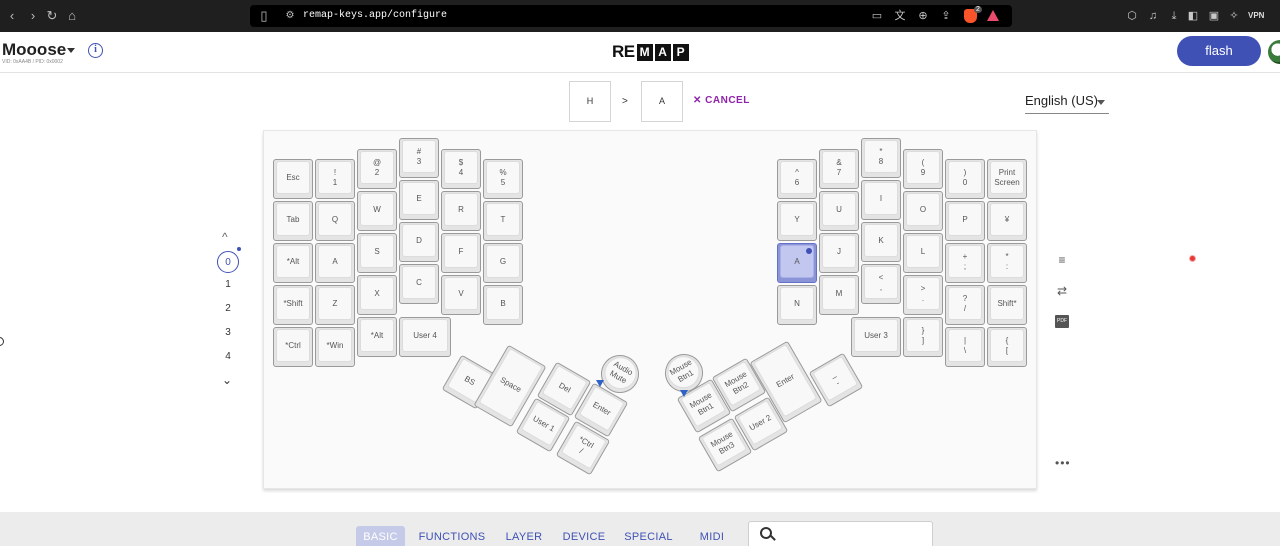  What do you see at coordinates (1132, 16) in the screenshot?
I see `extensions-icon: ⬡` at bounding box center [1132, 16].